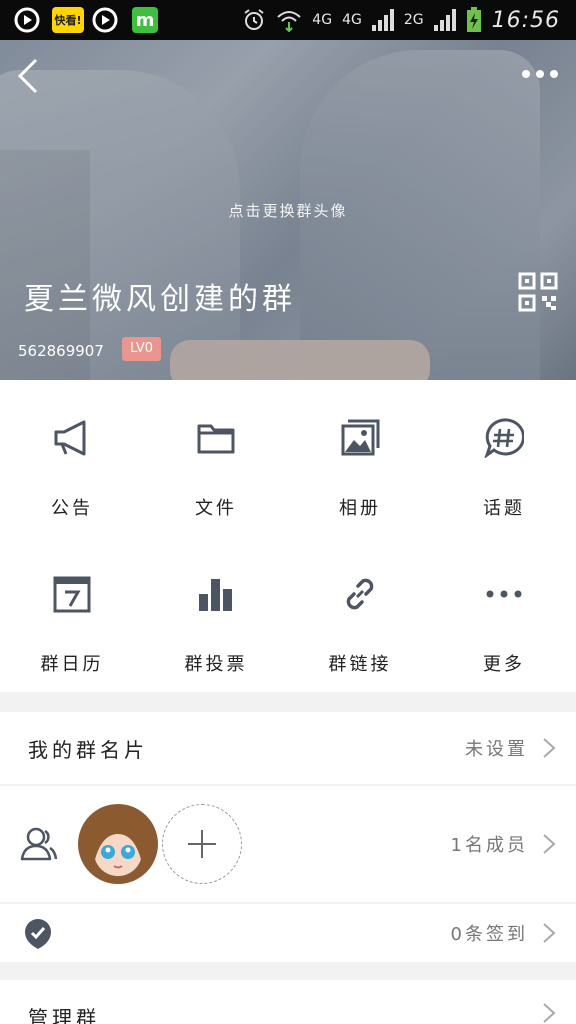  I want to click on bar-chart-icon, so click(215, 595).